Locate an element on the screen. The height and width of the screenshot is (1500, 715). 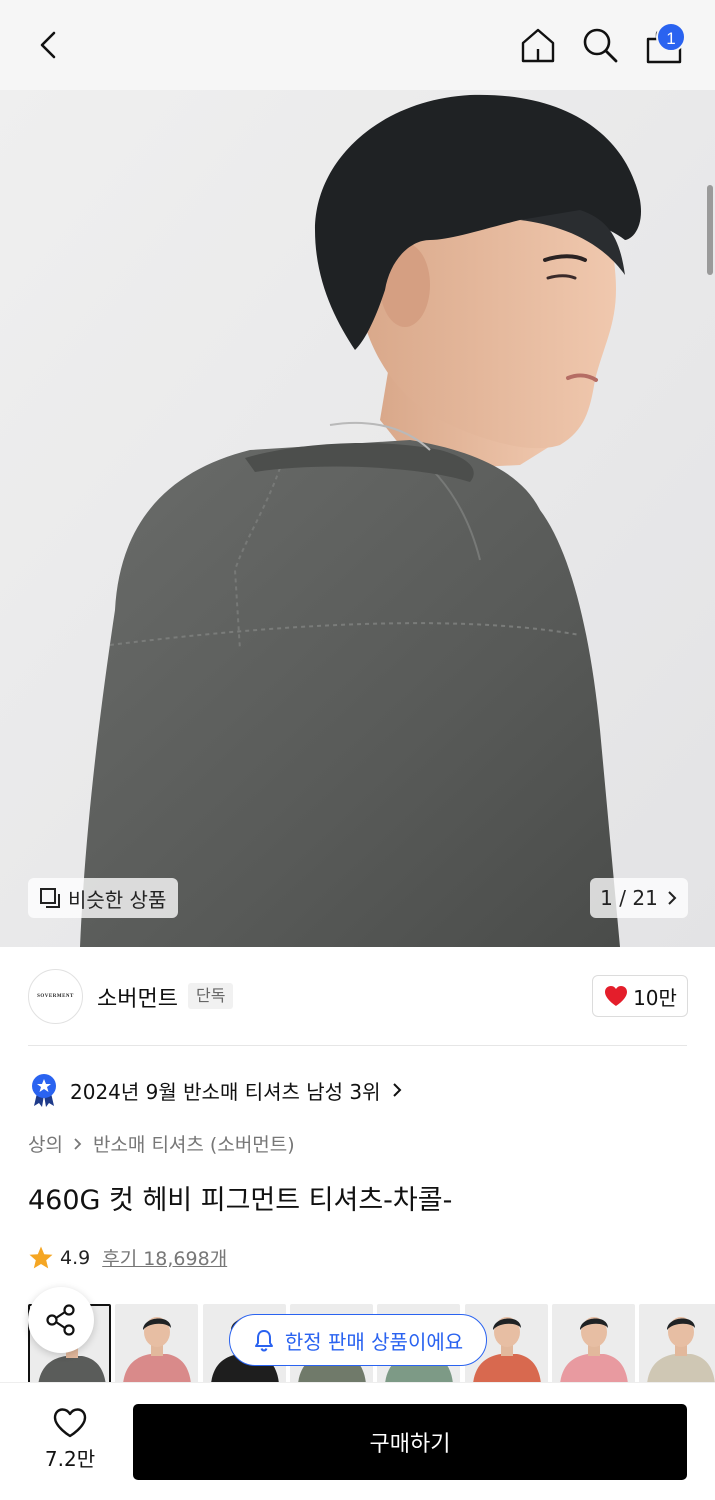
ranking-badge-icon is located at coordinates (44, 1090).